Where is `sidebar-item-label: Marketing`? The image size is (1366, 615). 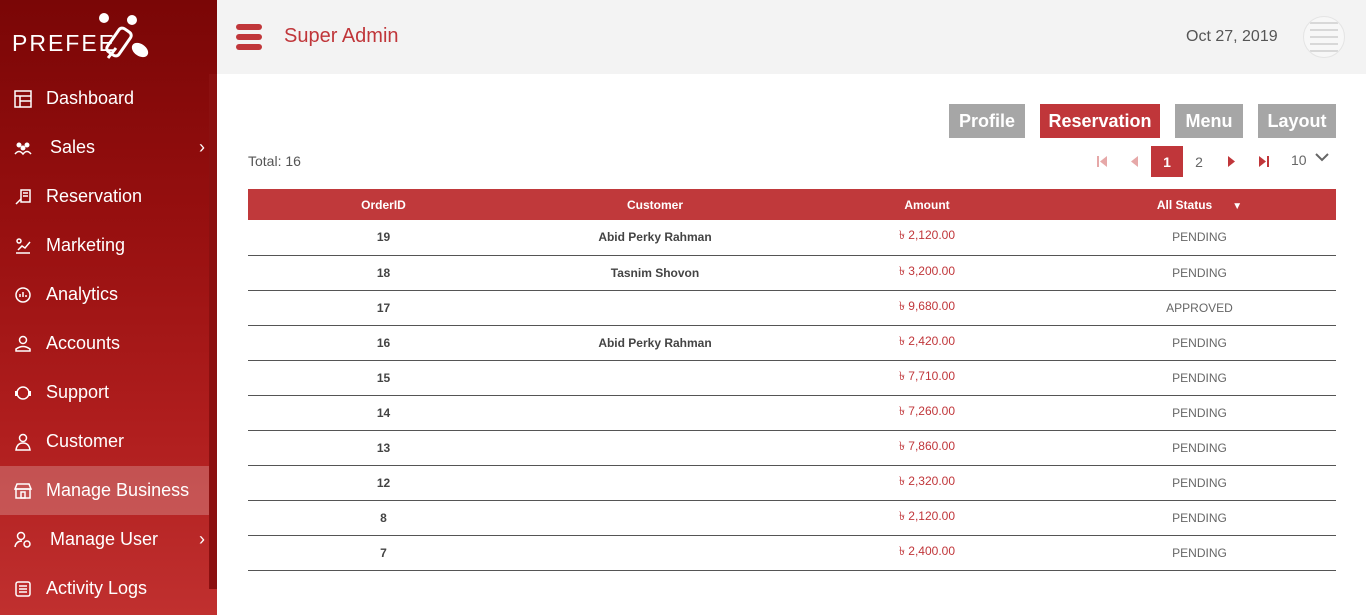
sidebar-item-label: Marketing is located at coordinates (86, 245).